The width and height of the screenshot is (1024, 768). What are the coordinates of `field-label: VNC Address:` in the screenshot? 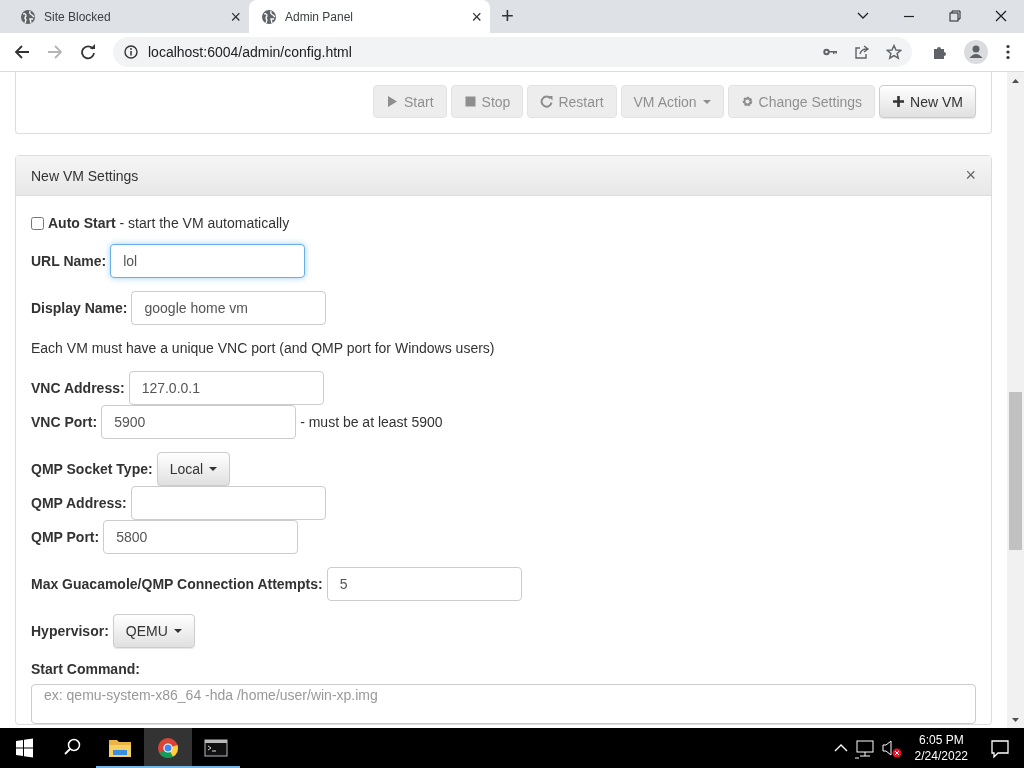 It's located at (78, 388).